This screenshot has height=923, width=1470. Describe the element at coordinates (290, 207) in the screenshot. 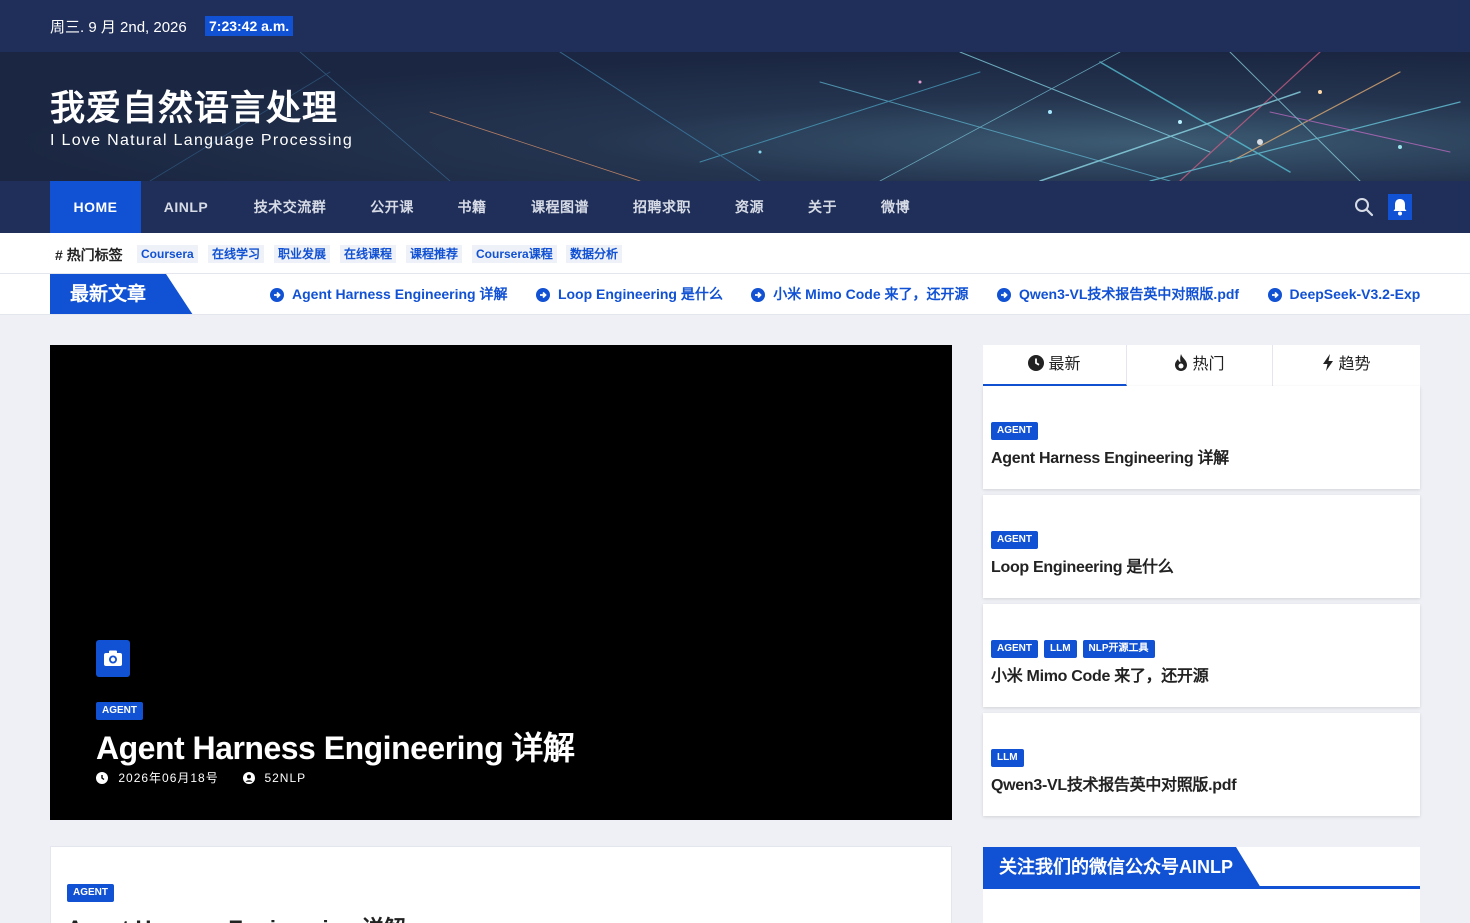

I see `nav-item-tech-group: 技术交流群` at that location.